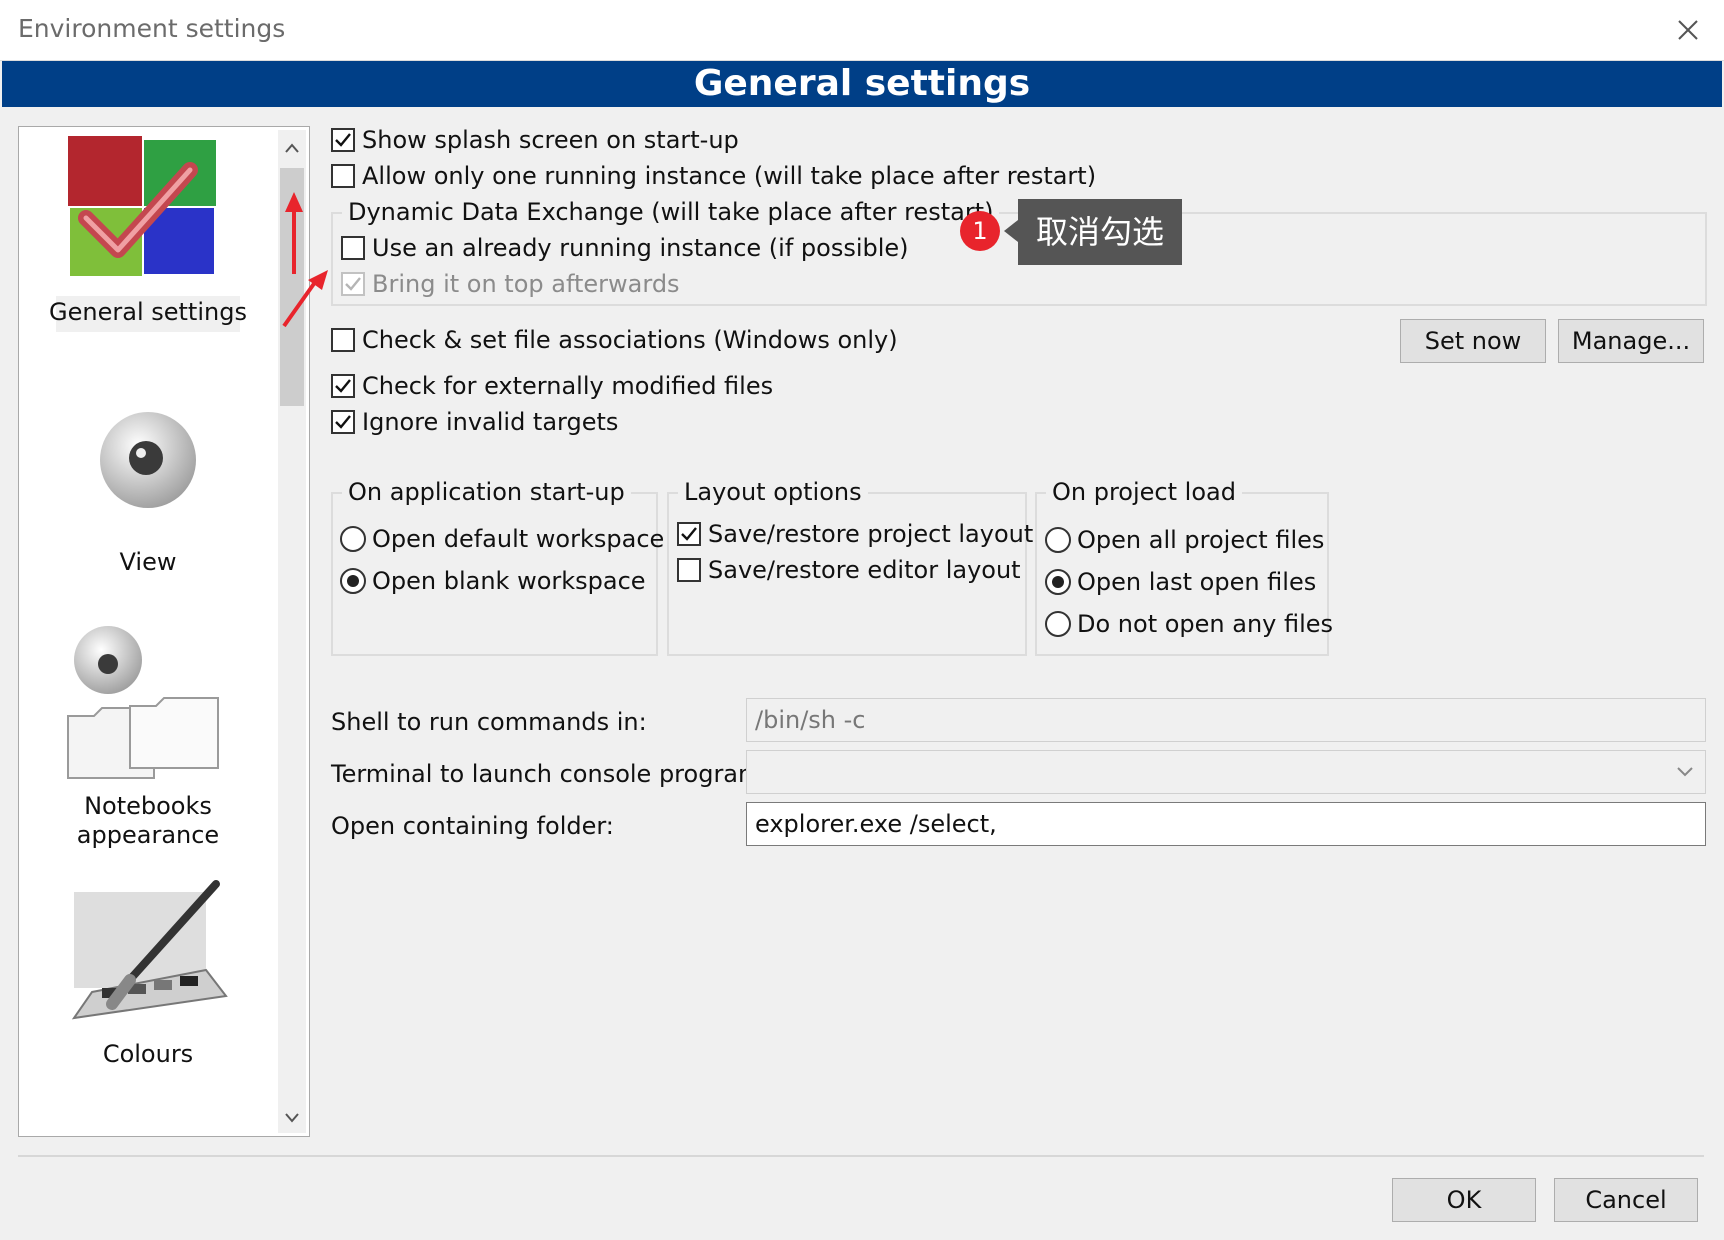  I want to click on folder-label: Open containing folder:, so click(472, 826).